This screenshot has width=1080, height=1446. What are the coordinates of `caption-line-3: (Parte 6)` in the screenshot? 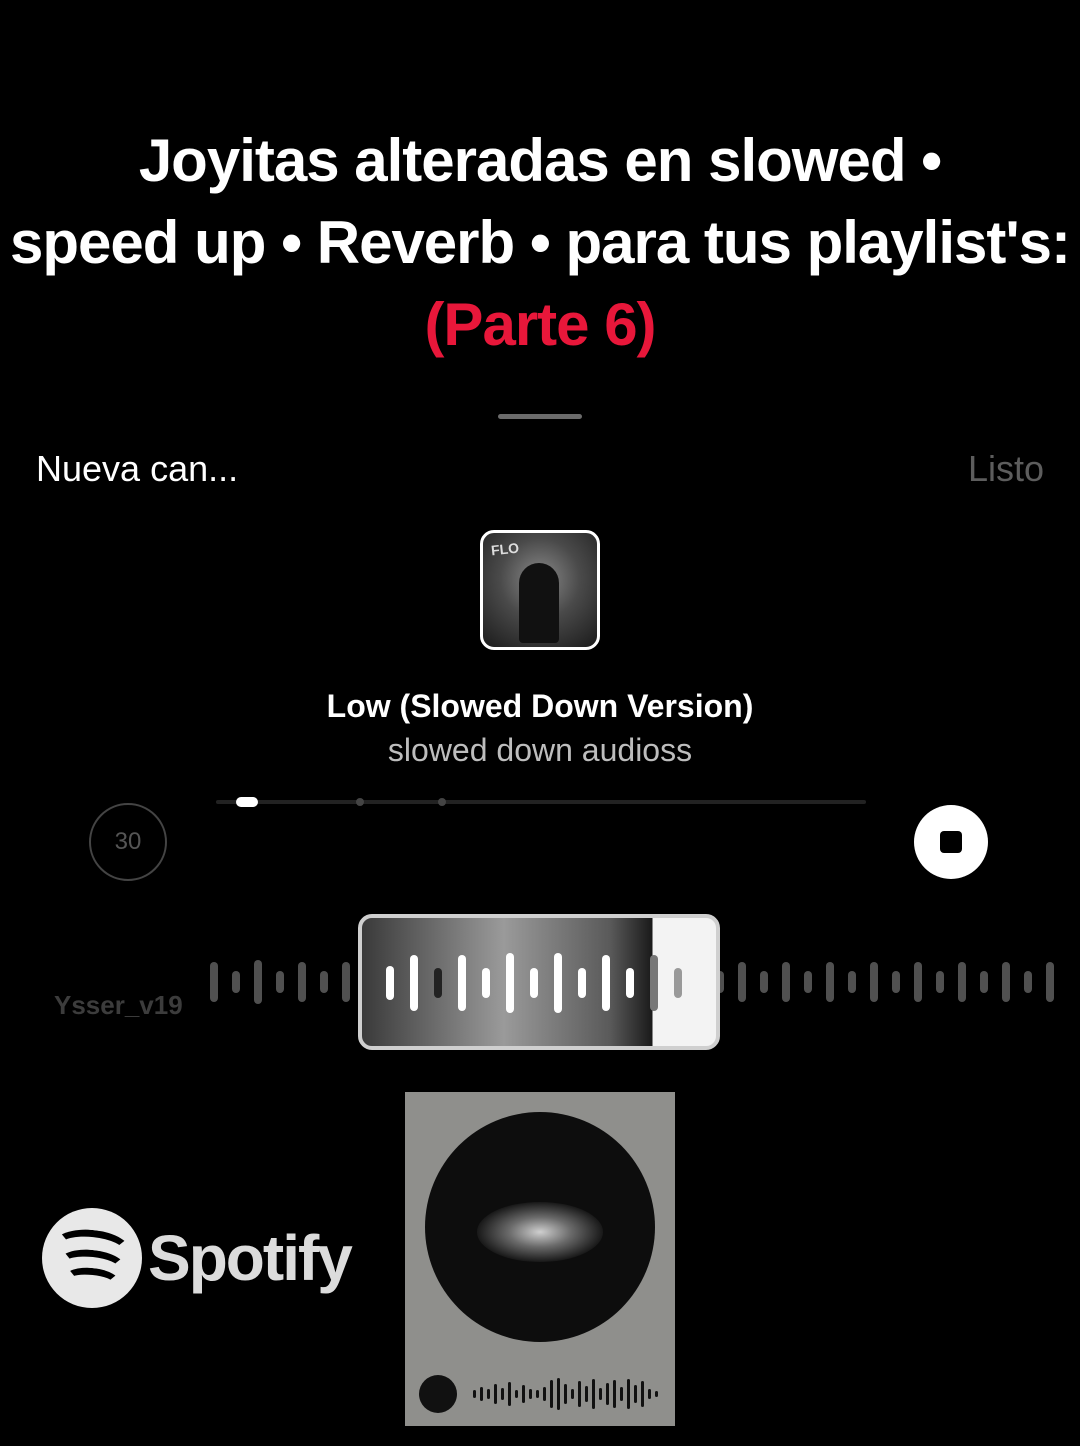 It's located at (540, 324).